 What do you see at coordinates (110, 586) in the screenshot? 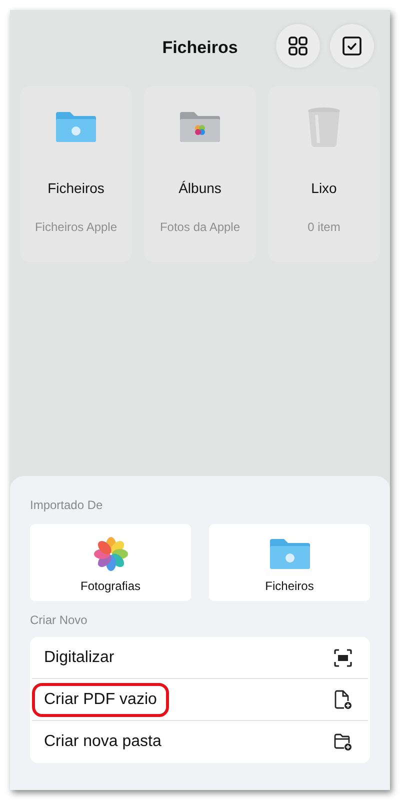
I see `source-label: Fotografias` at bounding box center [110, 586].